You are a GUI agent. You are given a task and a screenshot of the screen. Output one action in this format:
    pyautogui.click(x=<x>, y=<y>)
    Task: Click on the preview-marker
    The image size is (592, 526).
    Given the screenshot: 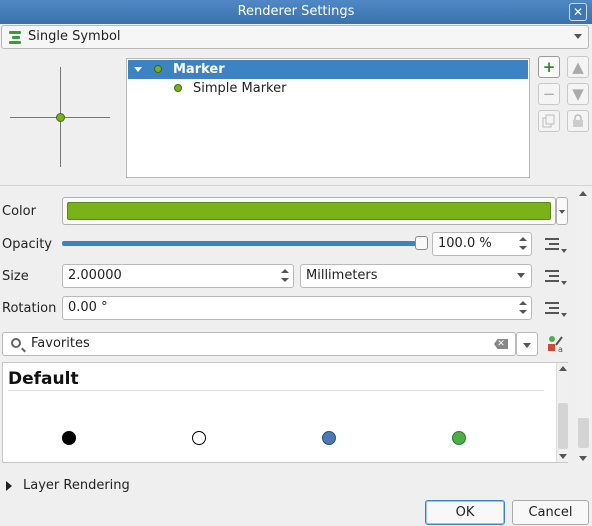 What is the action you would take?
    pyautogui.click(x=60, y=117)
    